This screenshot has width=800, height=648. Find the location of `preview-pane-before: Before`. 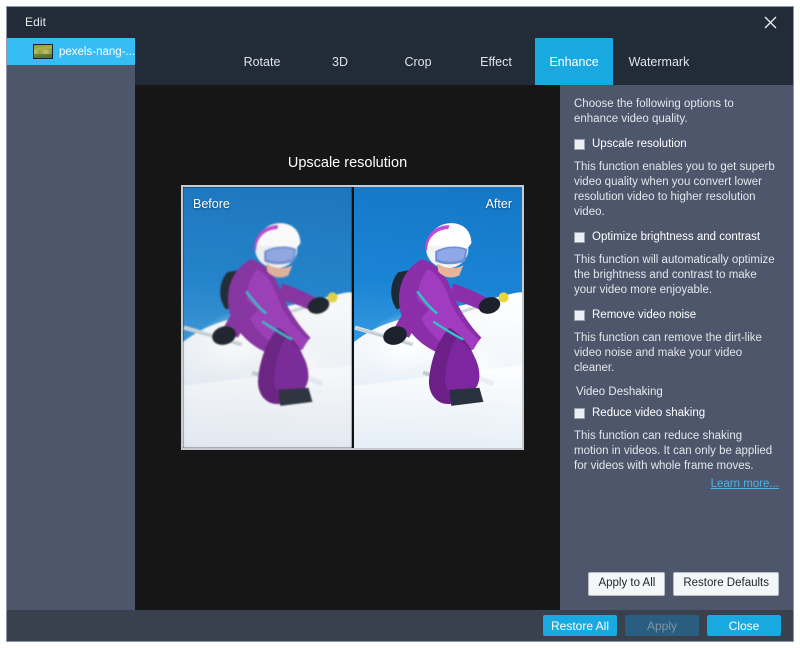

preview-pane-before: Before is located at coordinates (267, 317).